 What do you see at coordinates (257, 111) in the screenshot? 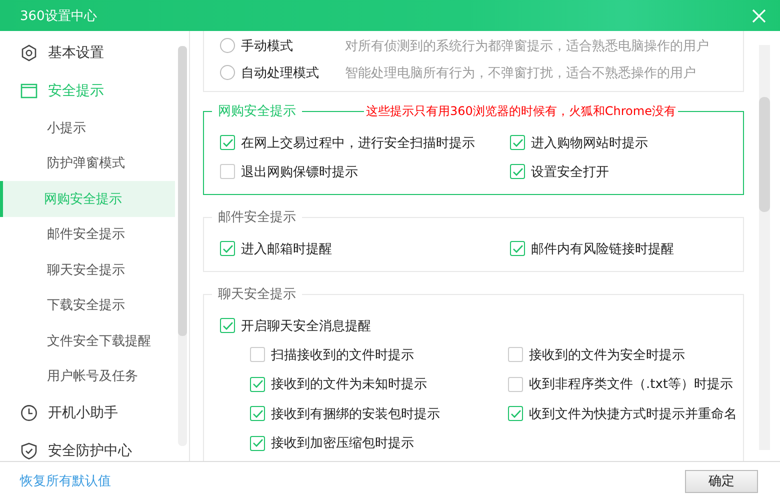
I see `group-title: 网购安全提示` at bounding box center [257, 111].